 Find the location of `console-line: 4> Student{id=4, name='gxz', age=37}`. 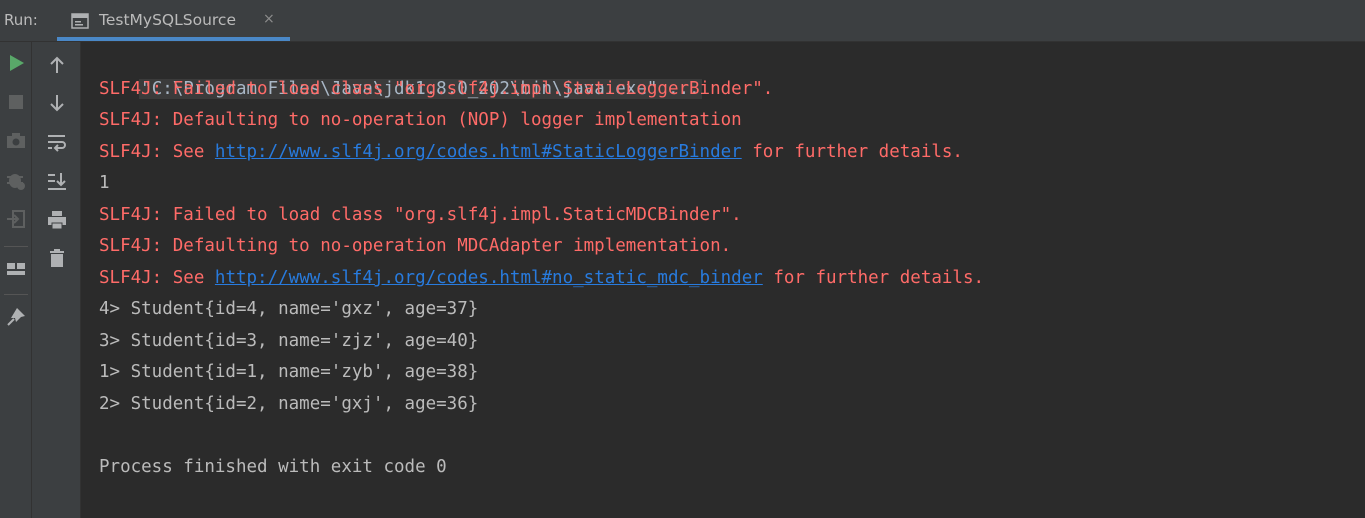

console-line: 4> Student{id=4, name='gxz', age=37} is located at coordinates (289, 309).